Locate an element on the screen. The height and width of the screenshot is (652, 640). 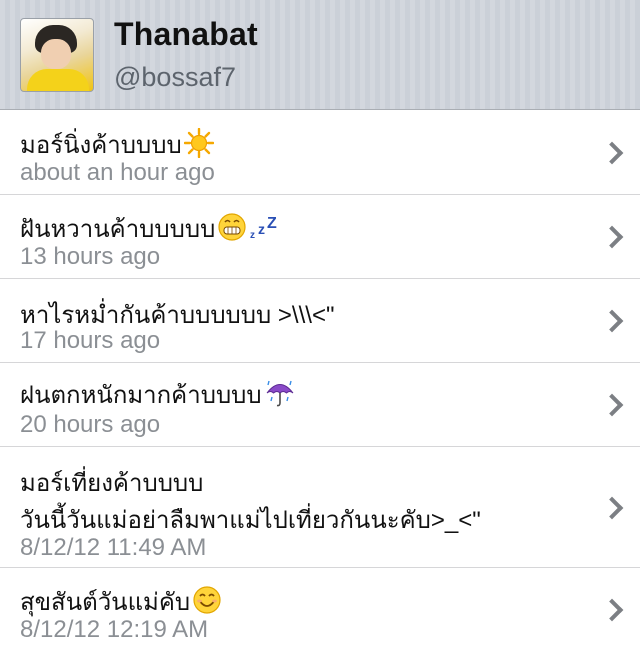
tweet-time: 8/12/12 11:49 AM is located at coordinates (113, 547).